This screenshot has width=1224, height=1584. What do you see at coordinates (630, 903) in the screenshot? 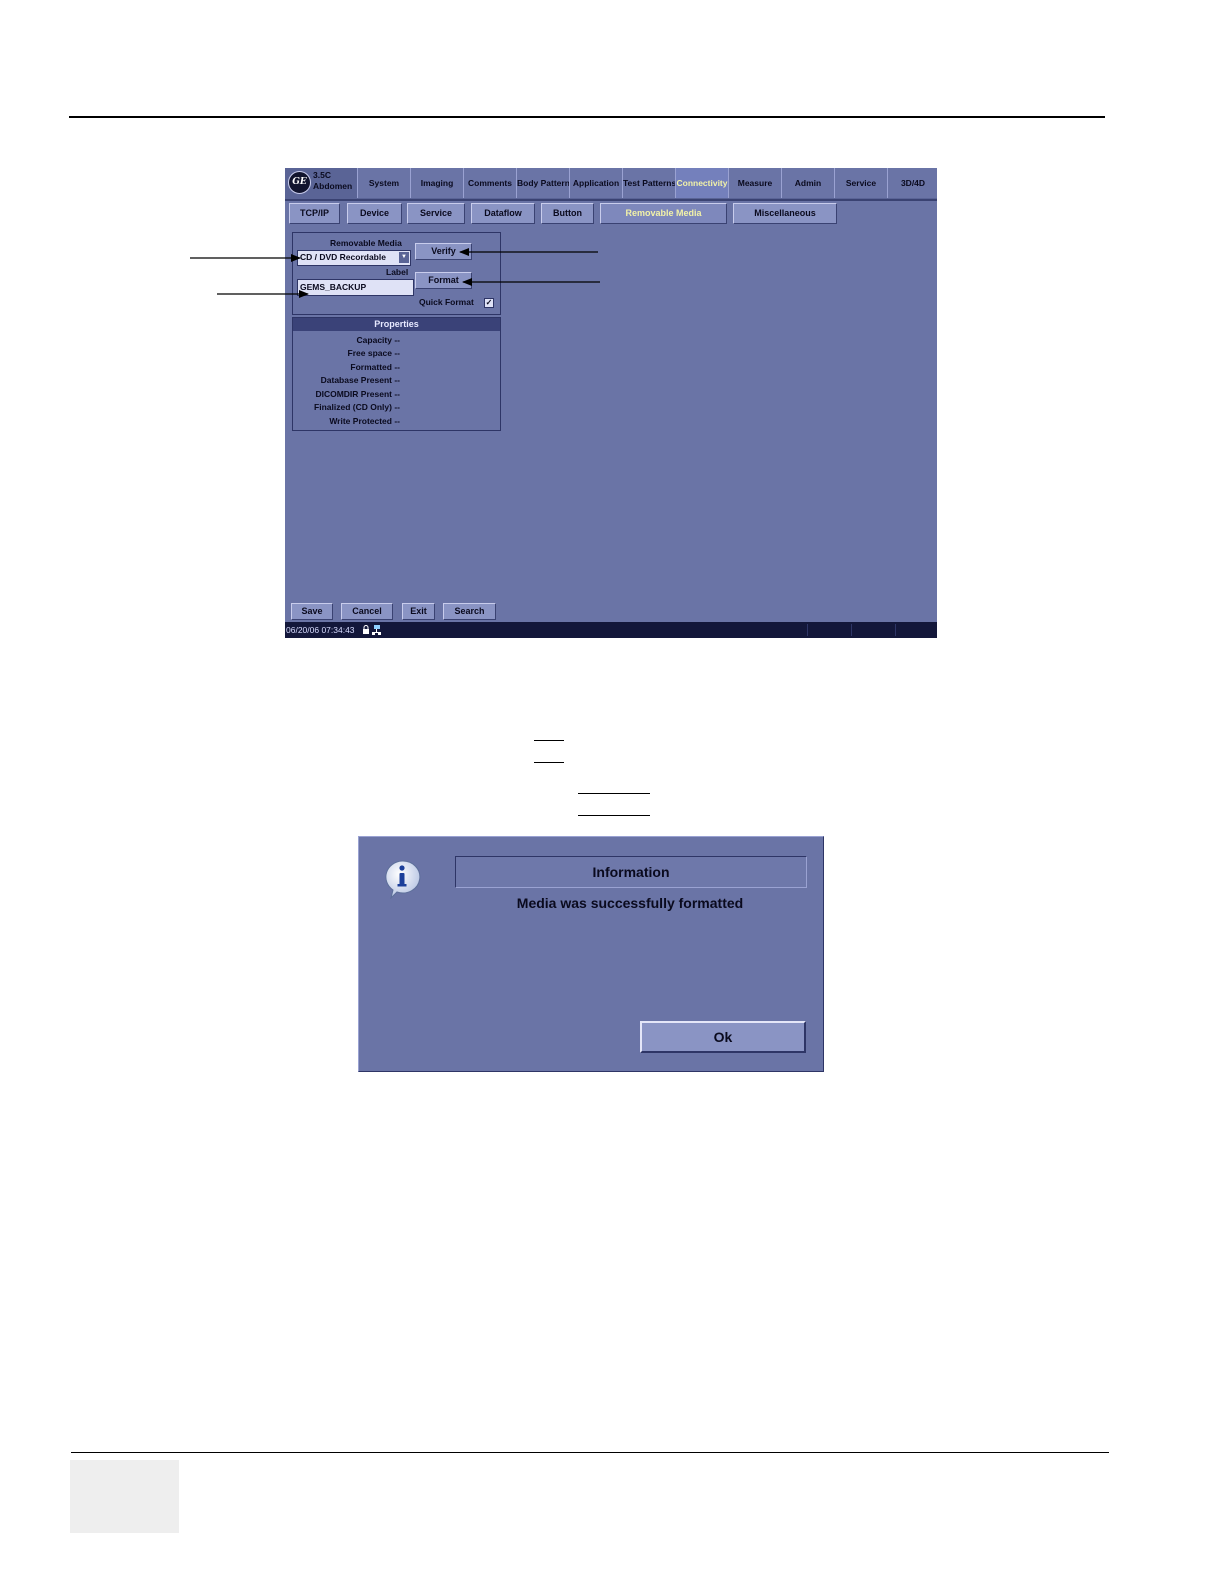
I see `dialog-message: Media was successfully formatted` at bounding box center [630, 903].